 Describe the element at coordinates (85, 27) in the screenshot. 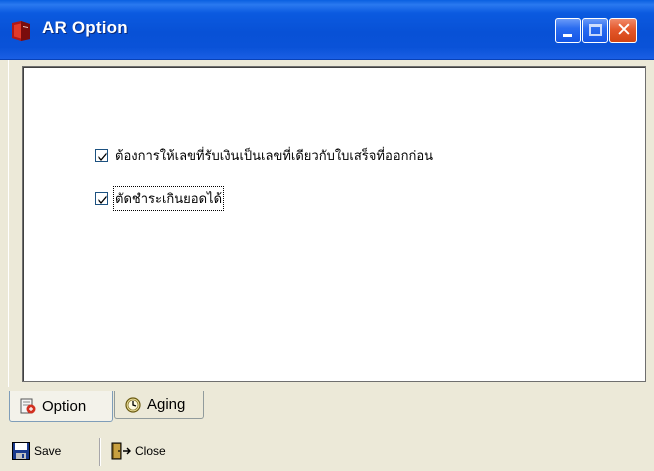

I see `window-title: AR Option` at that location.